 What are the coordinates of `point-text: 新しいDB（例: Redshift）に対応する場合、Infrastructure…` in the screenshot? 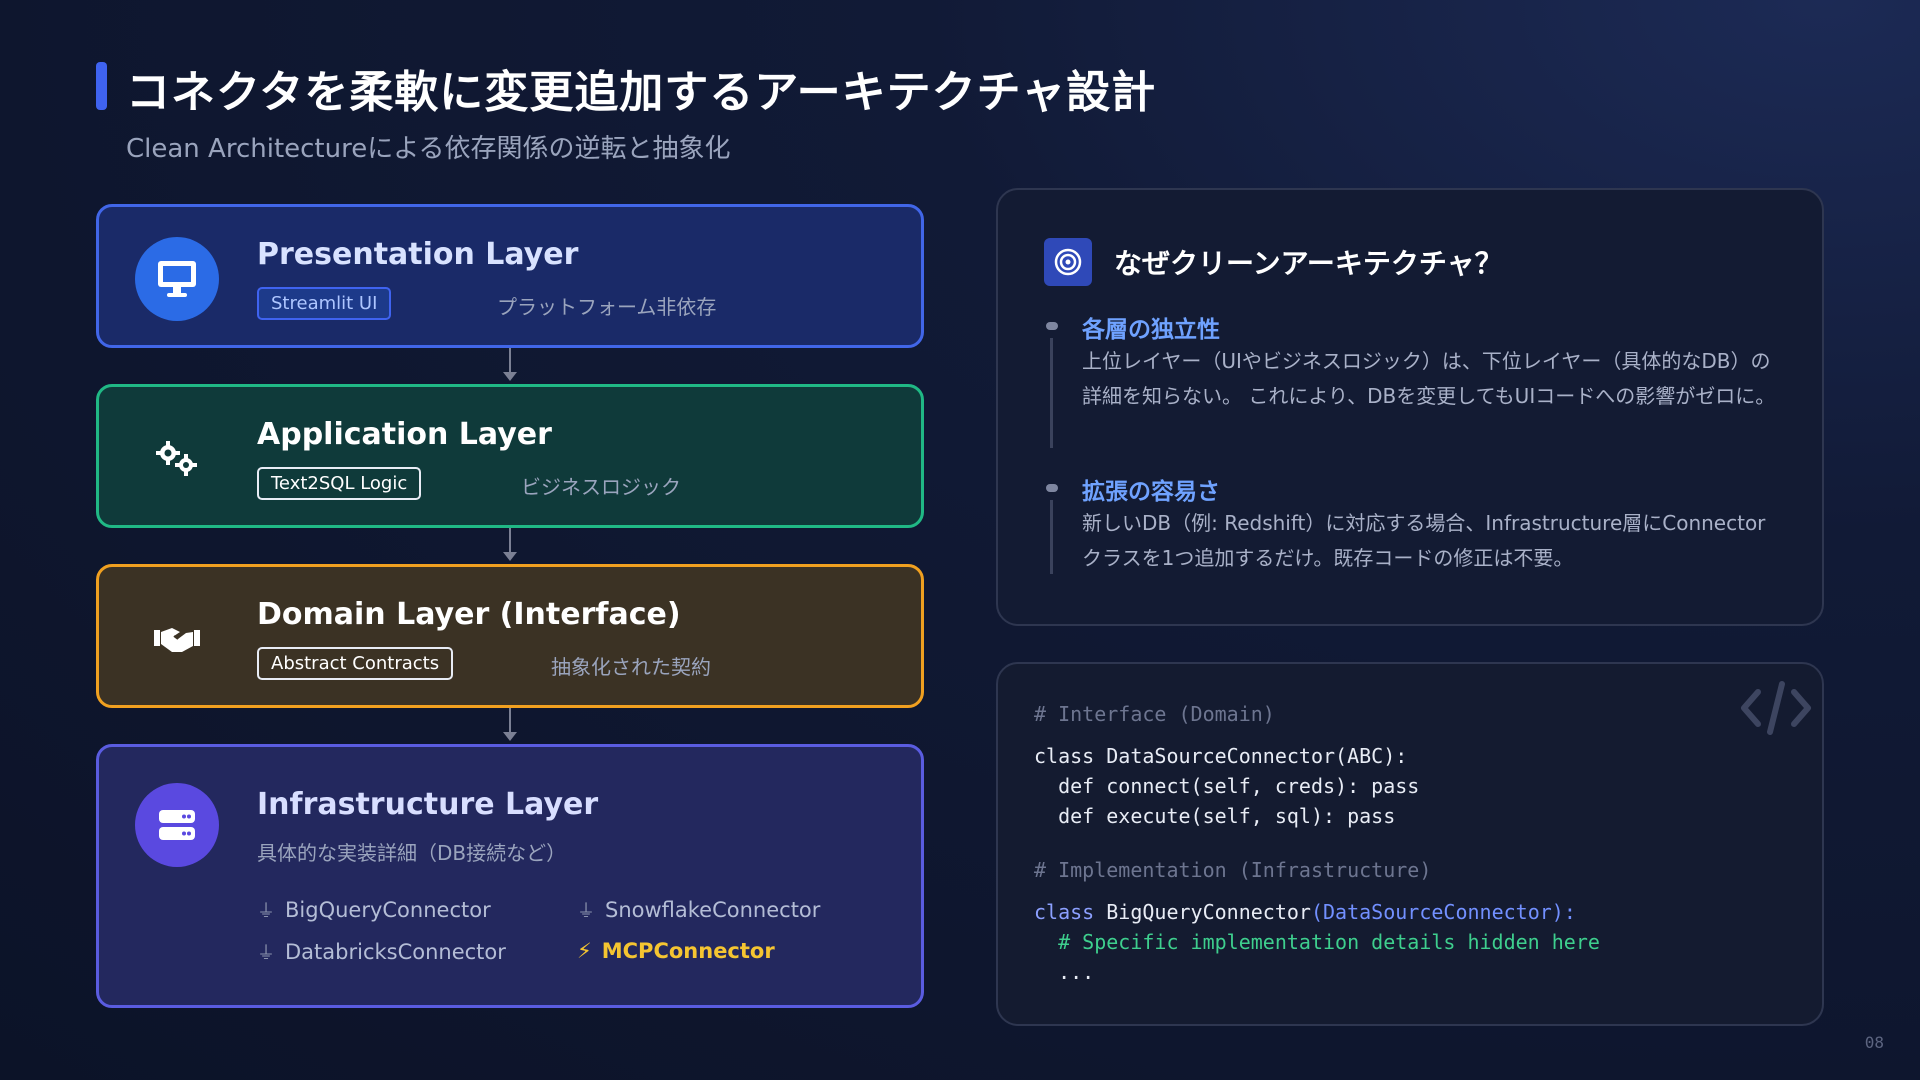 It's located at (1424, 540).